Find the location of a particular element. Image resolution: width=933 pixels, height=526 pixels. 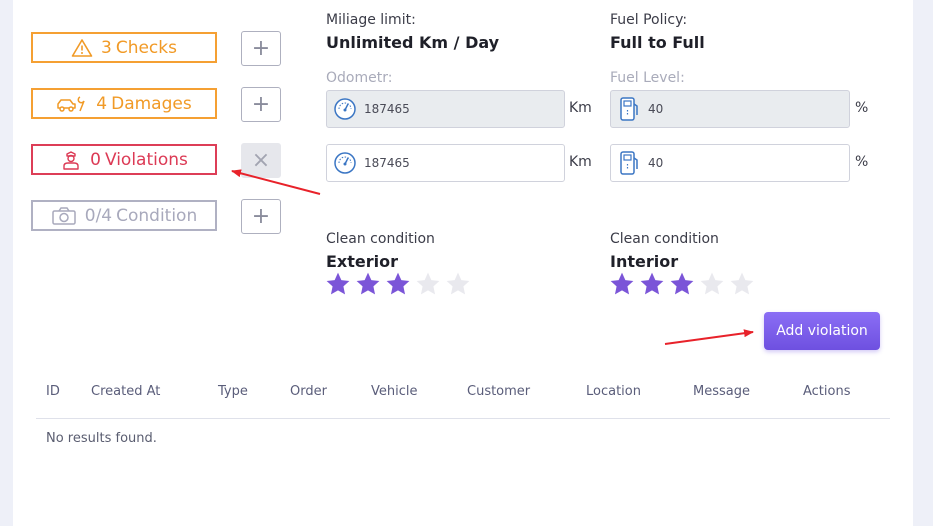

fuel-before-value: 40 is located at coordinates (656, 109).